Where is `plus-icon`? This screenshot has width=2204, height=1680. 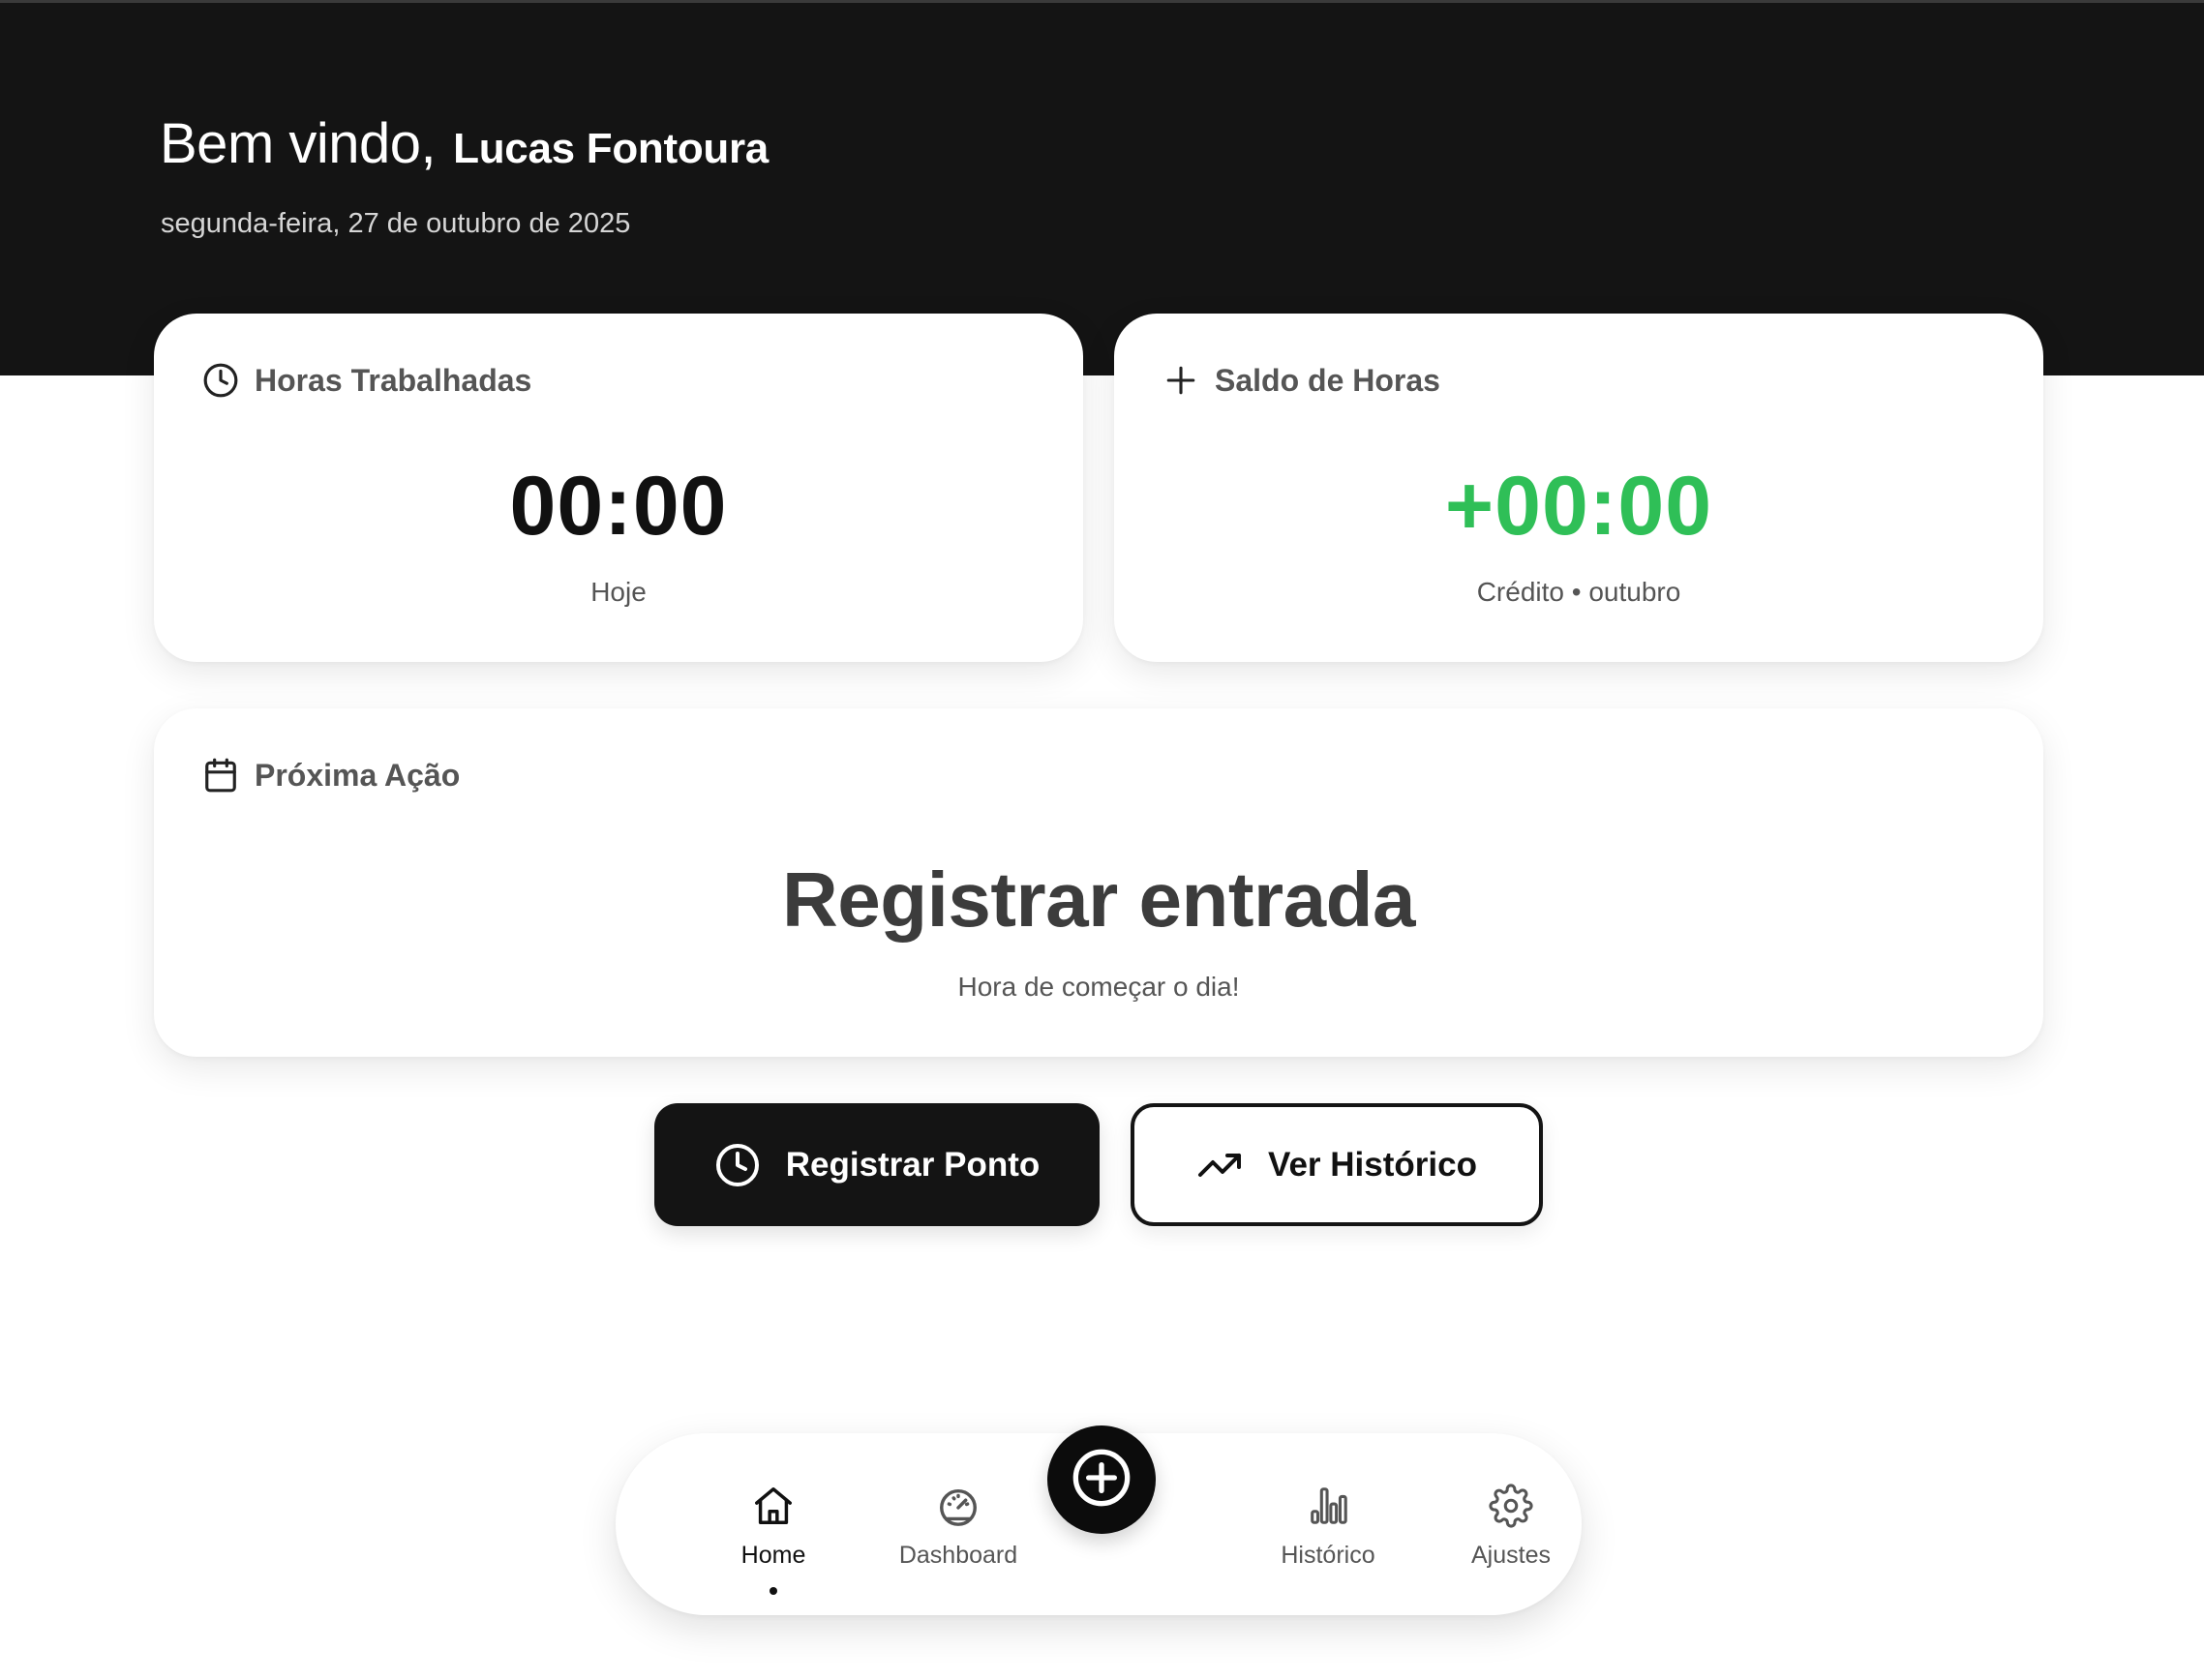 plus-icon is located at coordinates (1180, 381).